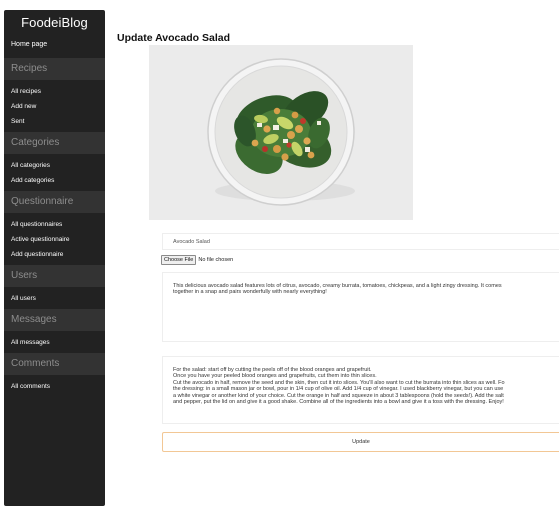 The height and width of the screenshot is (506, 559). What do you see at coordinates (54, 94) in the screenshot?
I see `sidebar-item-all-recipes: All recipes` at bounding box center [54, 94].